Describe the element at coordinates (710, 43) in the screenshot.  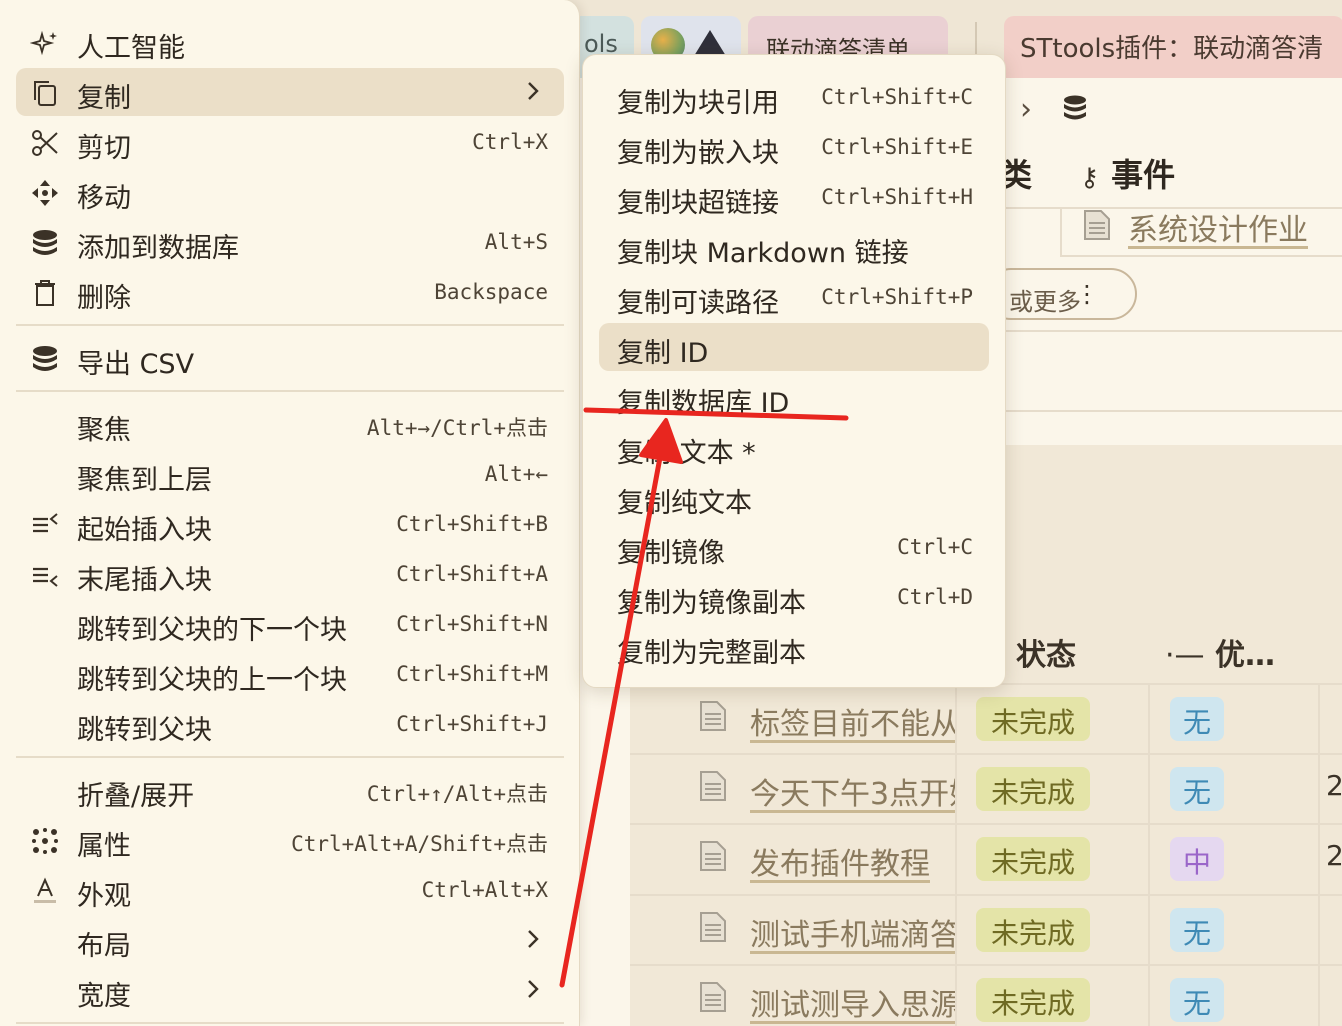
I see `mountain-icon` at that location.